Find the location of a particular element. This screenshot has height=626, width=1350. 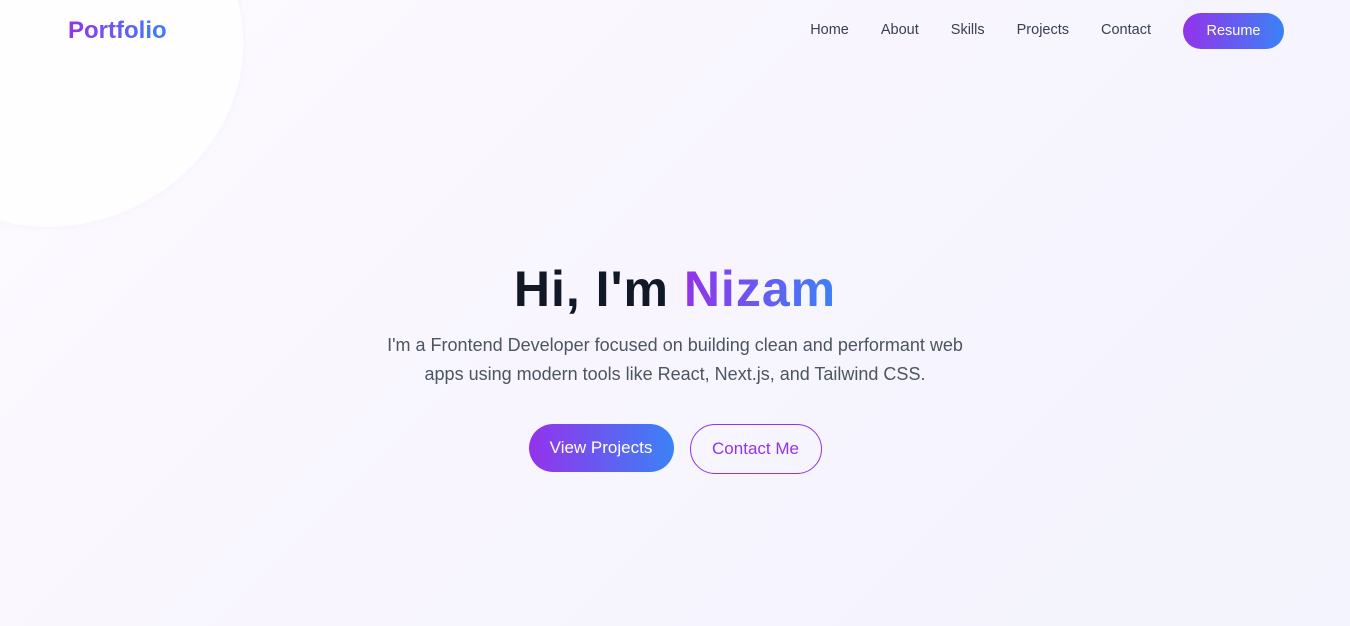

nav-link-skills: Skills is located at coordinates (968, 30).